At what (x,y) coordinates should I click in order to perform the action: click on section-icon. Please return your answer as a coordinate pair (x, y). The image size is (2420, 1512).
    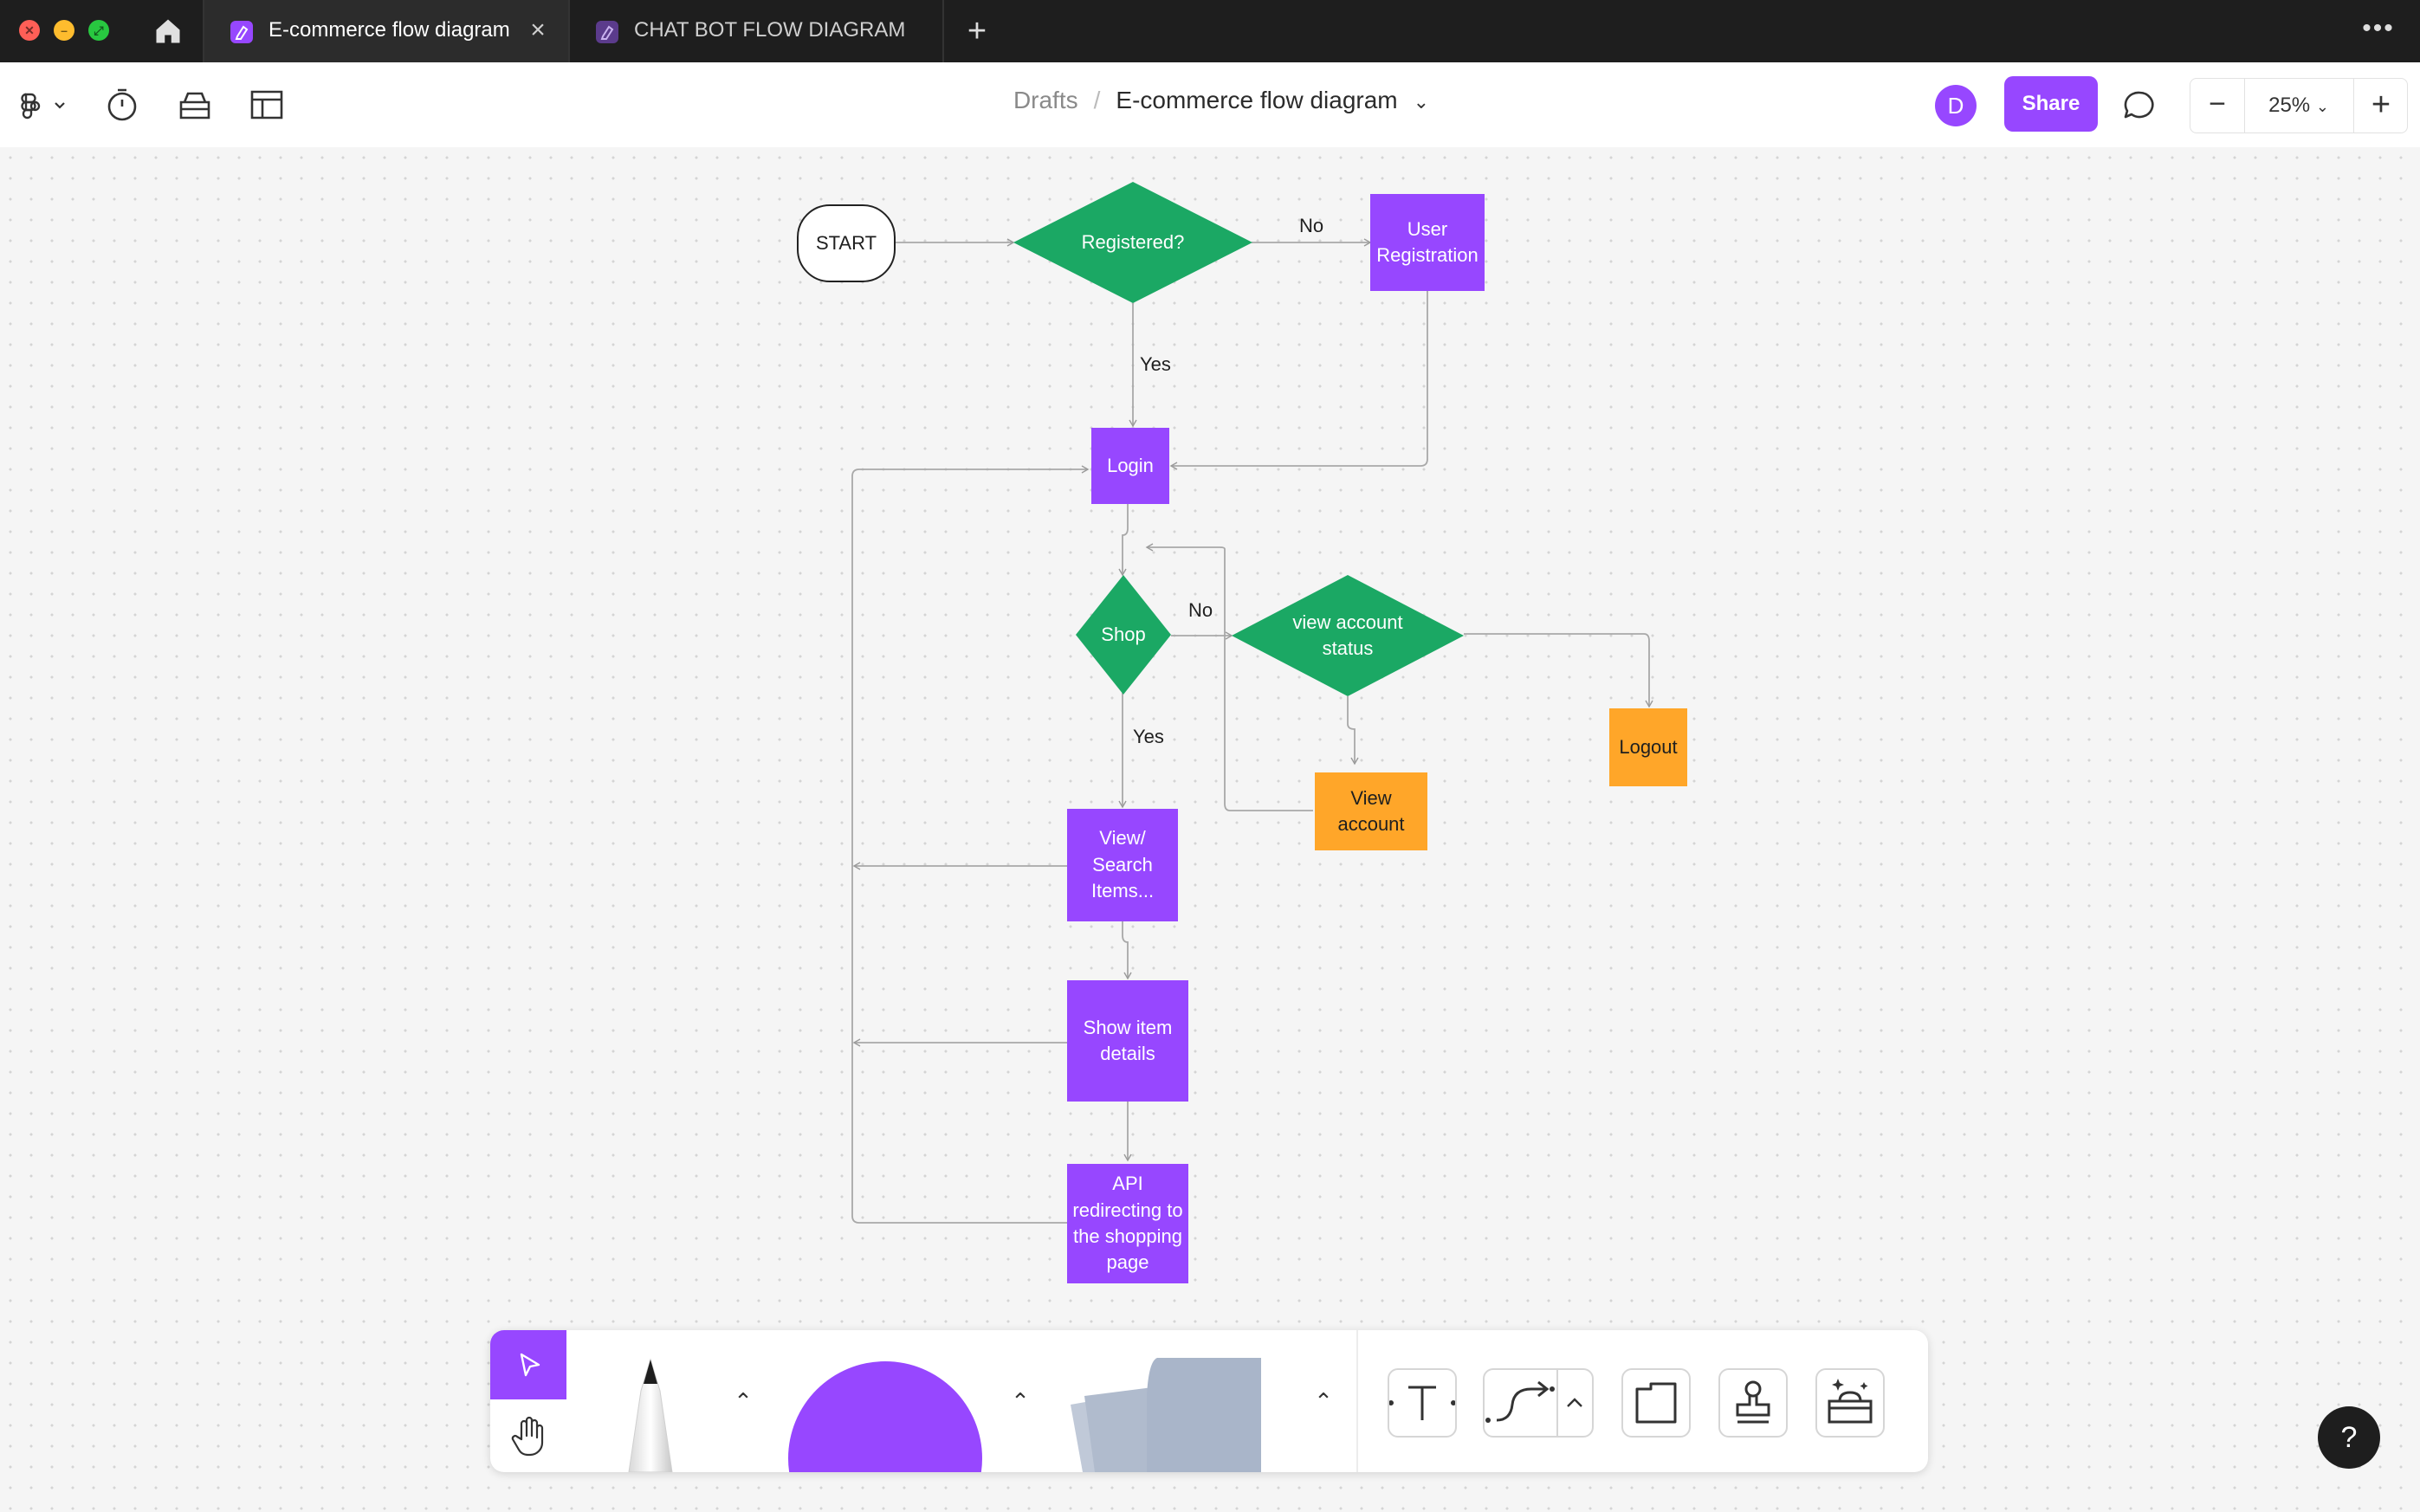
    Looking at the image, I should click on (1656, 1403).